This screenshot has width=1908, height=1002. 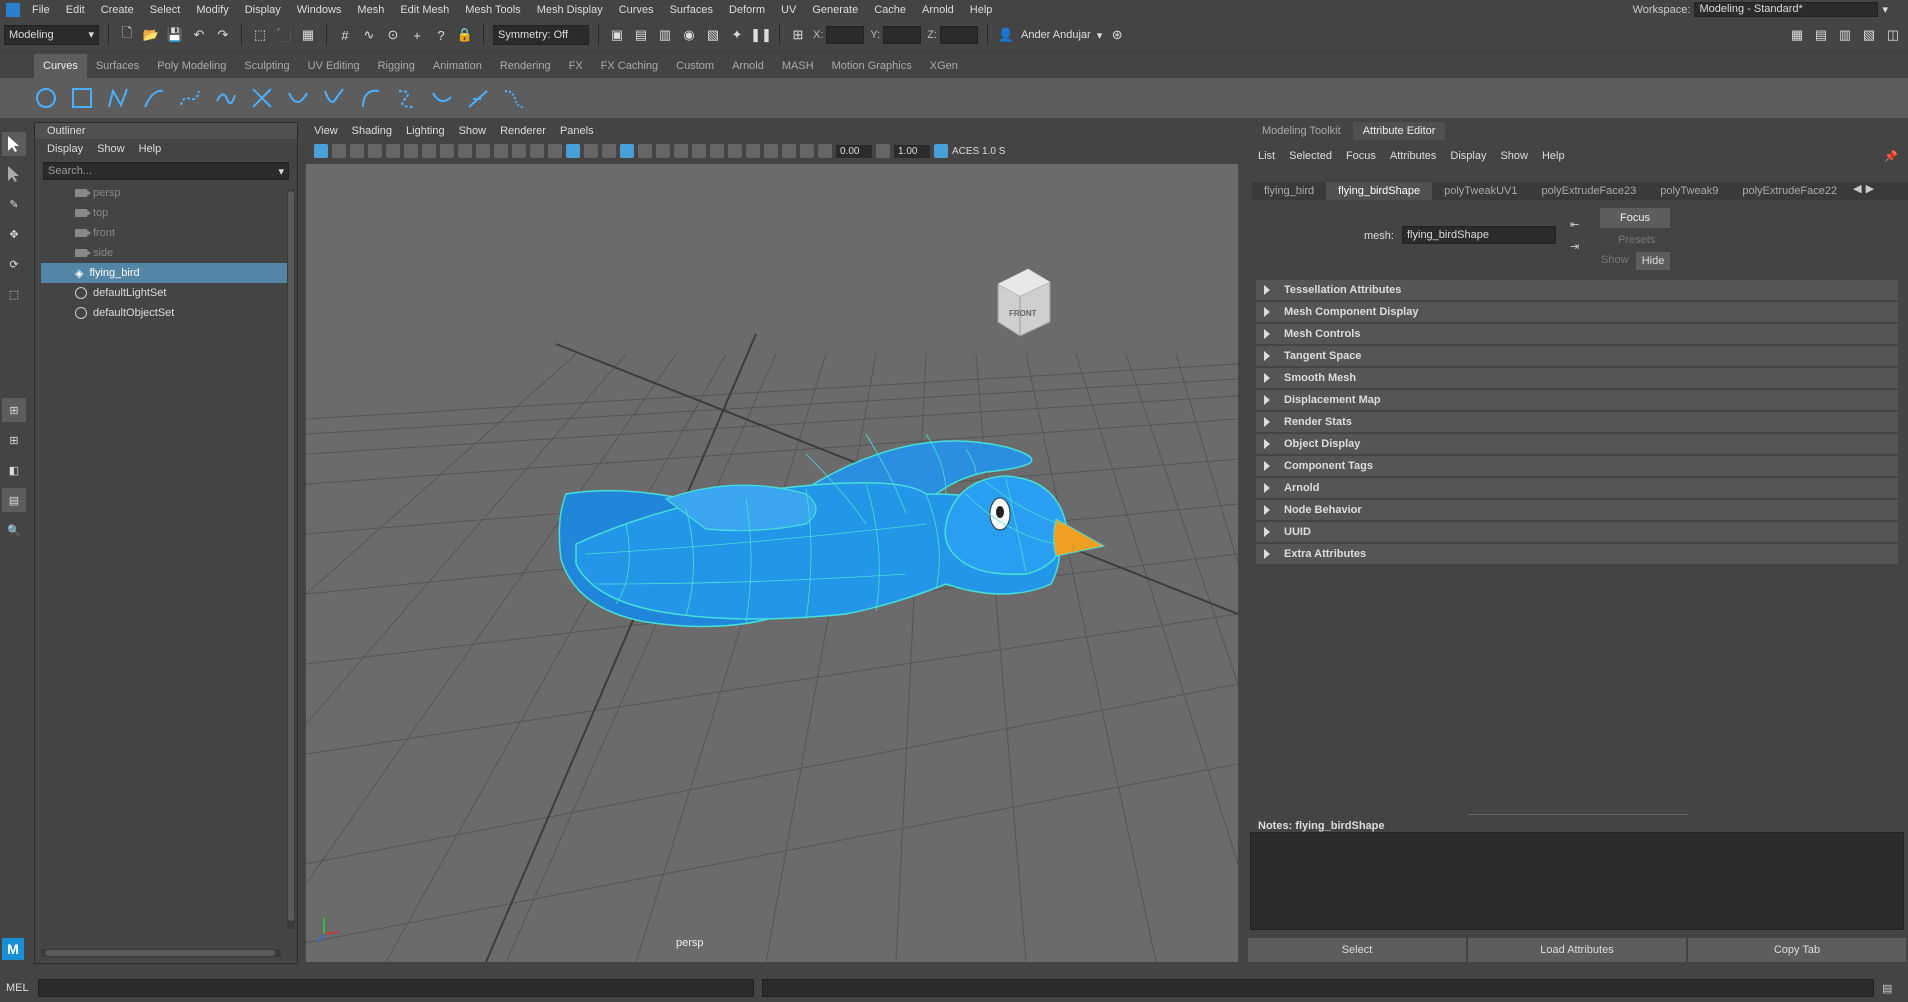 I want to click on copy-tab-button: Copy Tab, so click(x=1797, y=950).